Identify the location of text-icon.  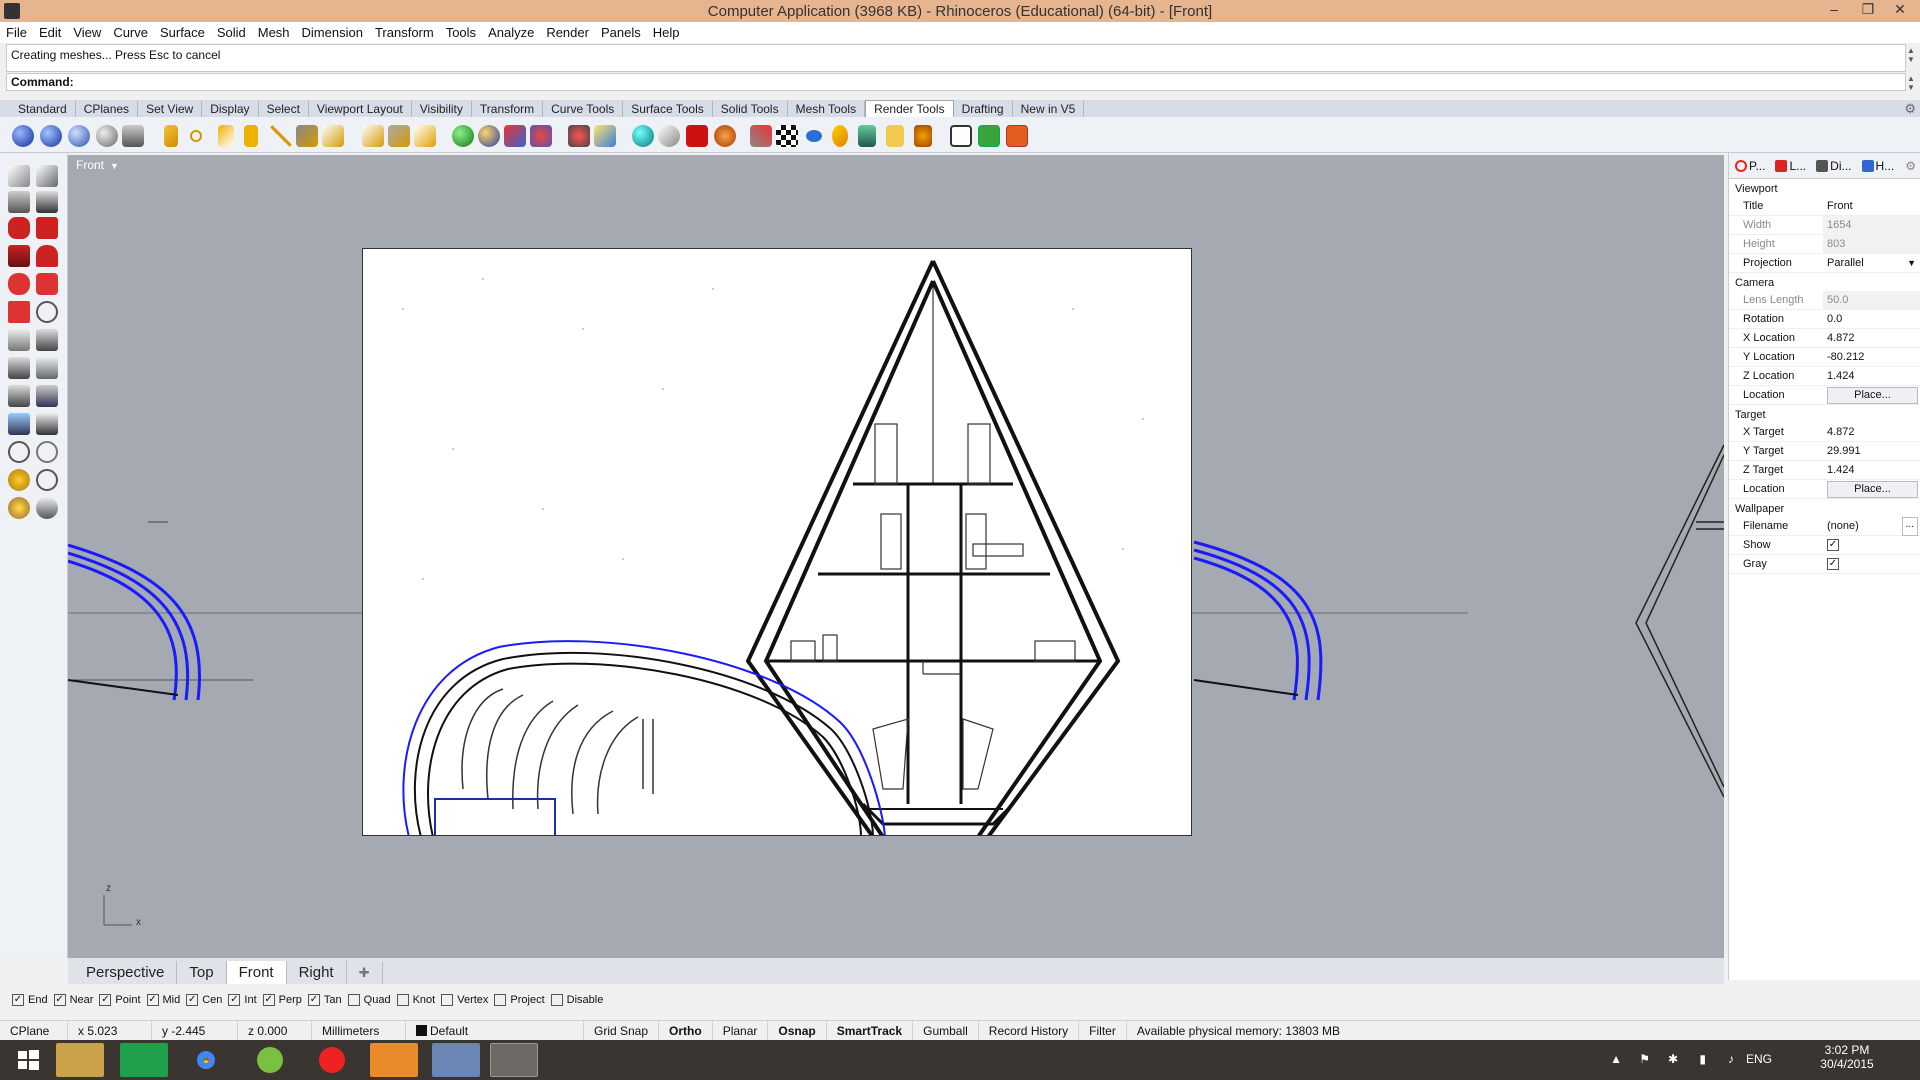
(19, 340).